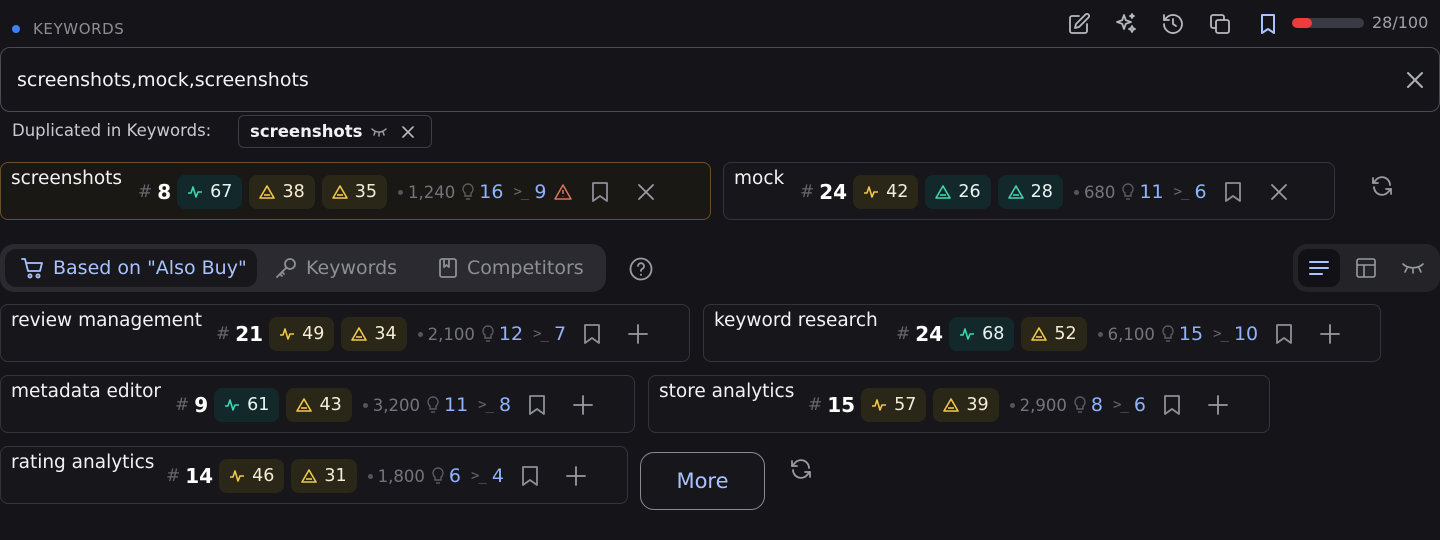 The width and height of the screenshot is (1440, 540). I want to click on popularity-value: 49, so click(313, 334).